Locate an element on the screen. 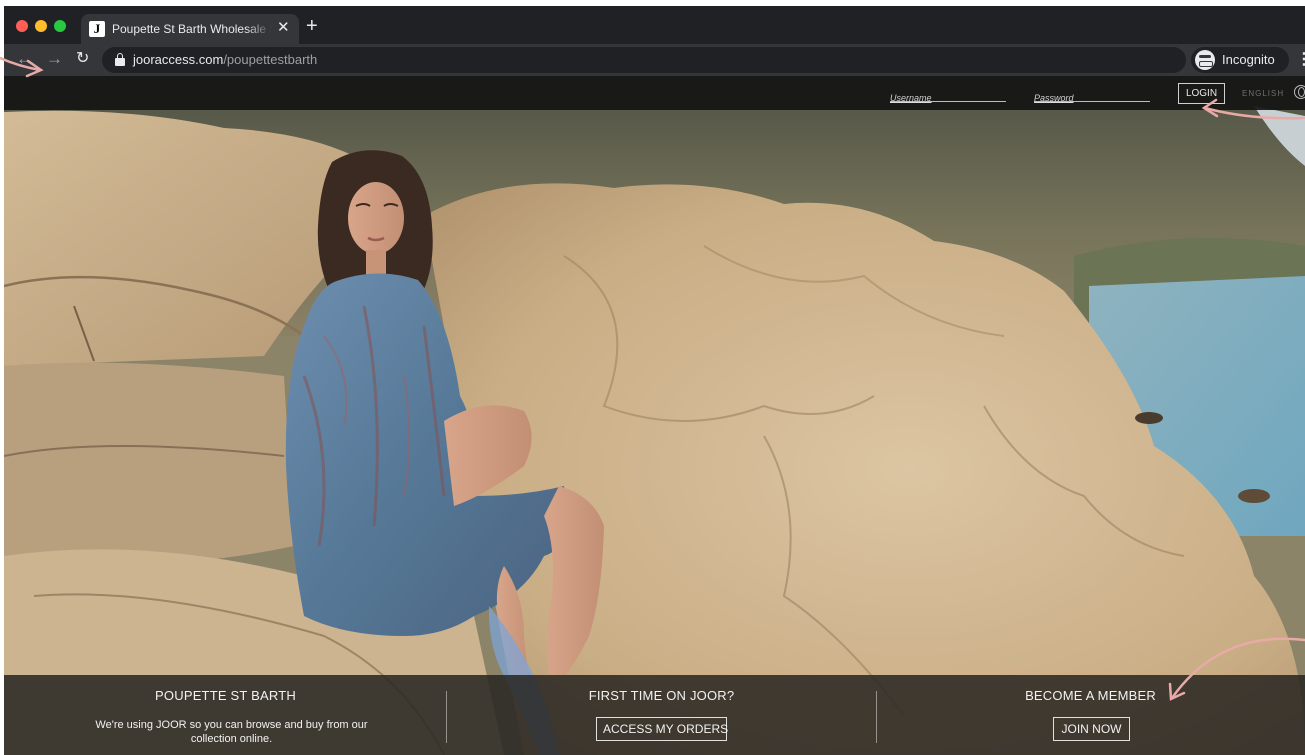  username-field is located at coordinates (948, 96).